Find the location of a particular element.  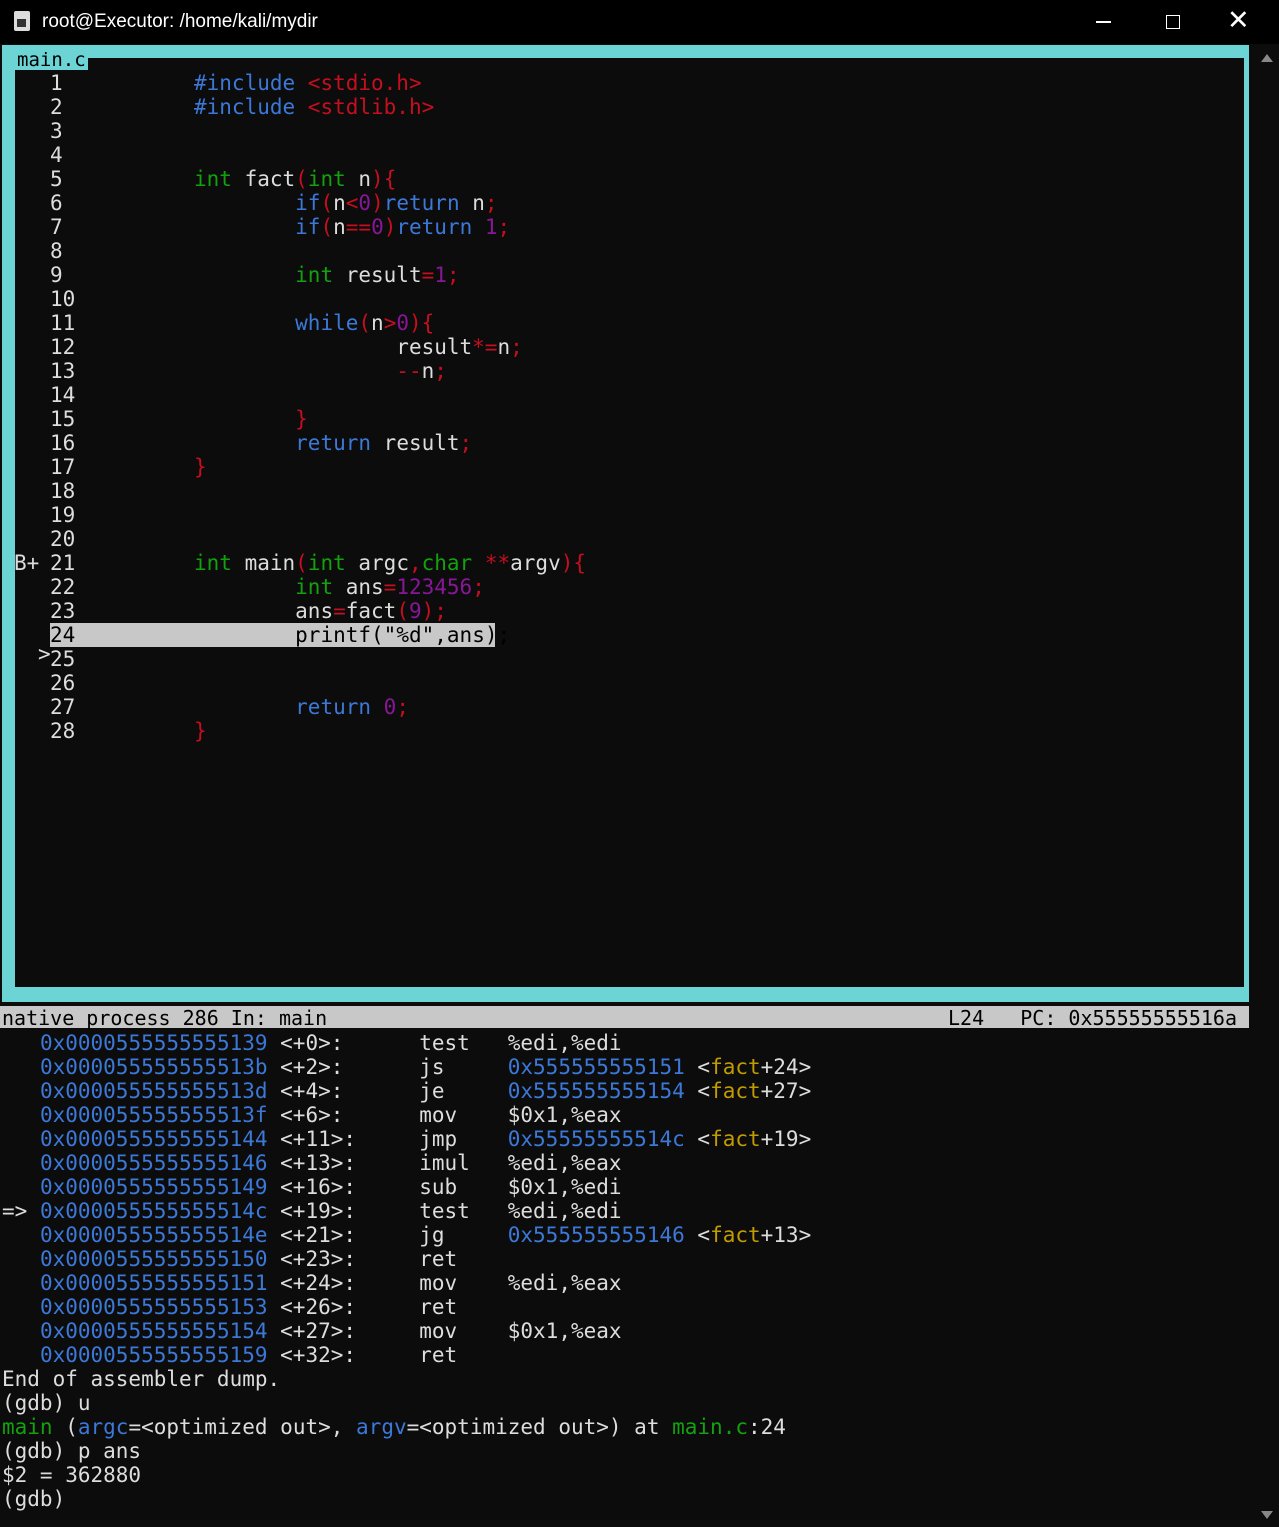

source-line: 2 #include <stdlib.h> is located at coordinates (224, 107).